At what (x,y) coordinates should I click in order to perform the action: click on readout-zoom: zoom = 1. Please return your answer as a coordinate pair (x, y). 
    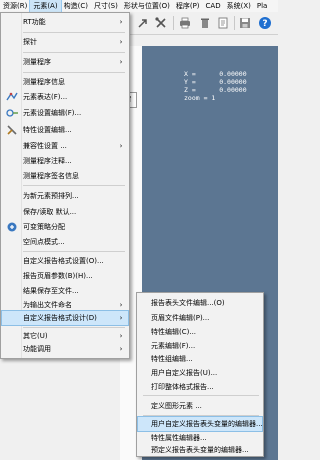
    Looking at the image, I should click on (200, 98).